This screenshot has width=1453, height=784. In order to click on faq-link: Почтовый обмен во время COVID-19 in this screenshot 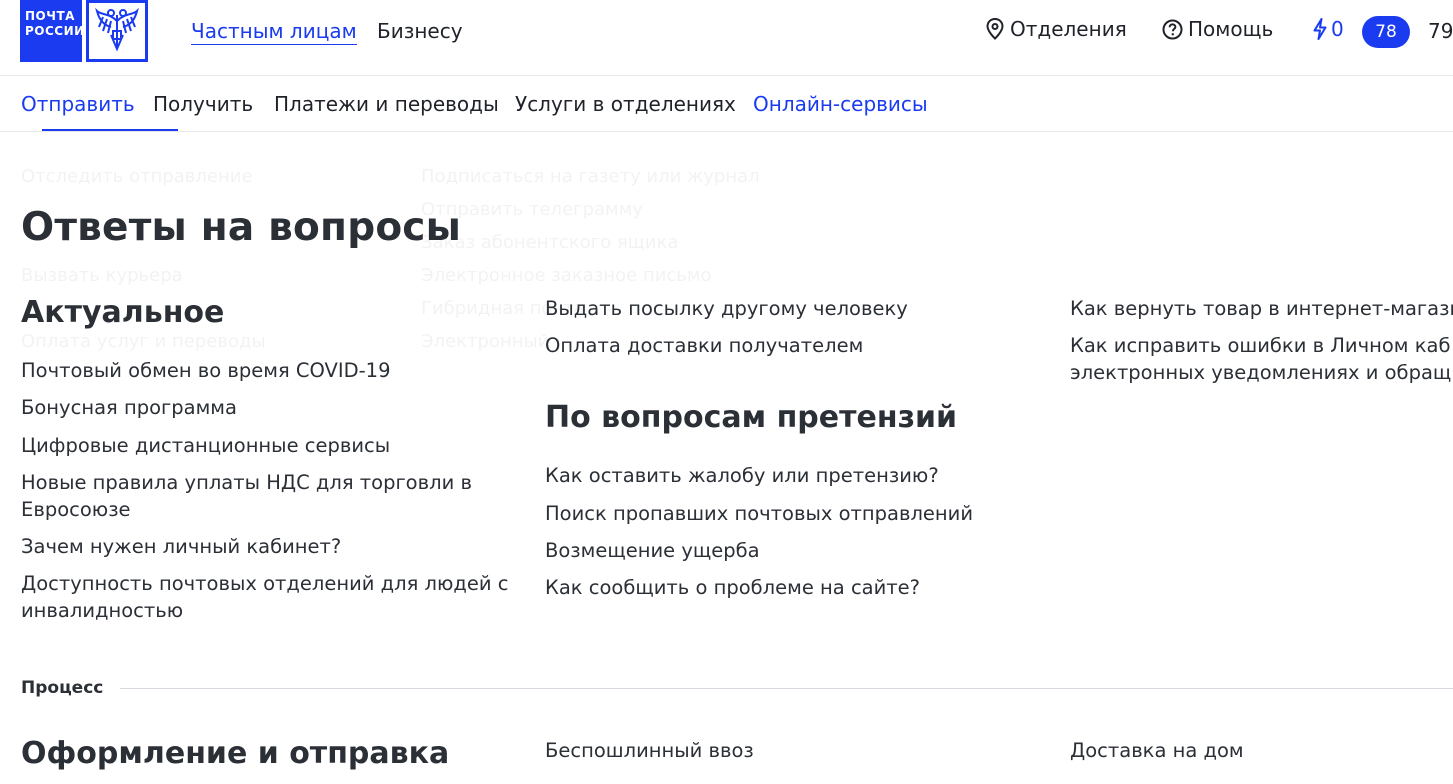, I will do `click(205, 370)`.